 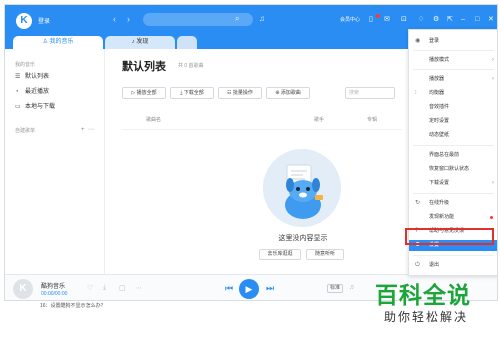 I want to click on gear-icon: ⚙, so click(x=436, y=19).